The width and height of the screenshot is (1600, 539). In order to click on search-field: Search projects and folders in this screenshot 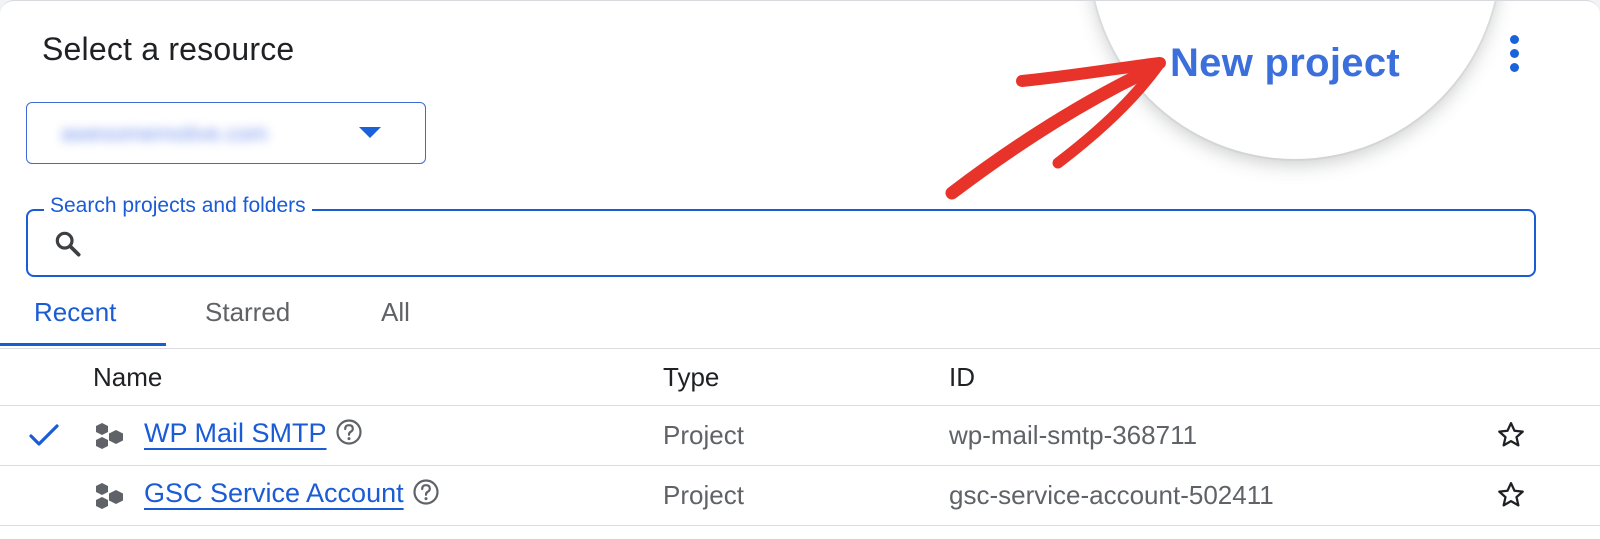, I will do `click(781, 235)`.